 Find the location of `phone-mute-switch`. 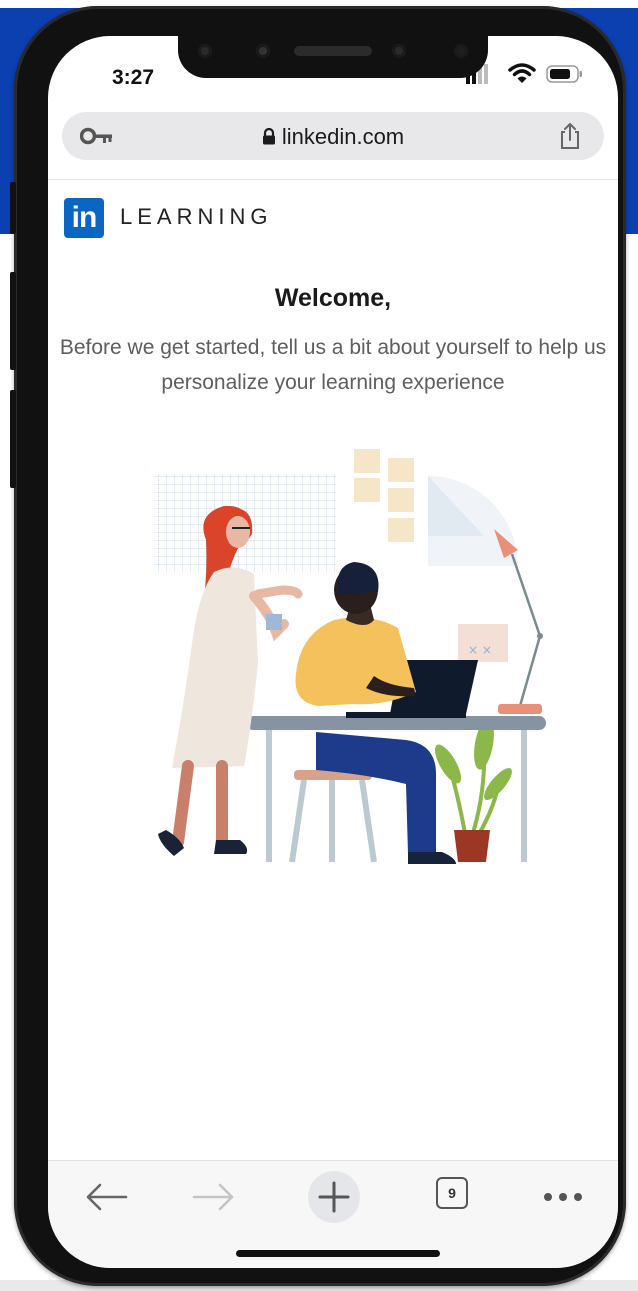

phone-mute-switch is located at coordinates (13, 208).